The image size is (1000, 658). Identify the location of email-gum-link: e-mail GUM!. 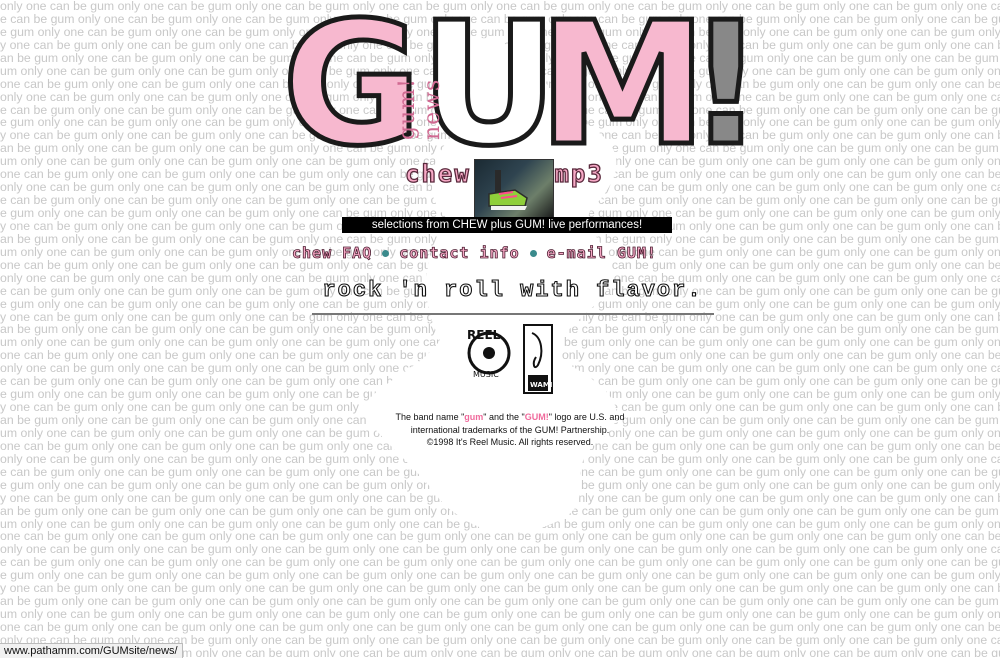
(601, 253).